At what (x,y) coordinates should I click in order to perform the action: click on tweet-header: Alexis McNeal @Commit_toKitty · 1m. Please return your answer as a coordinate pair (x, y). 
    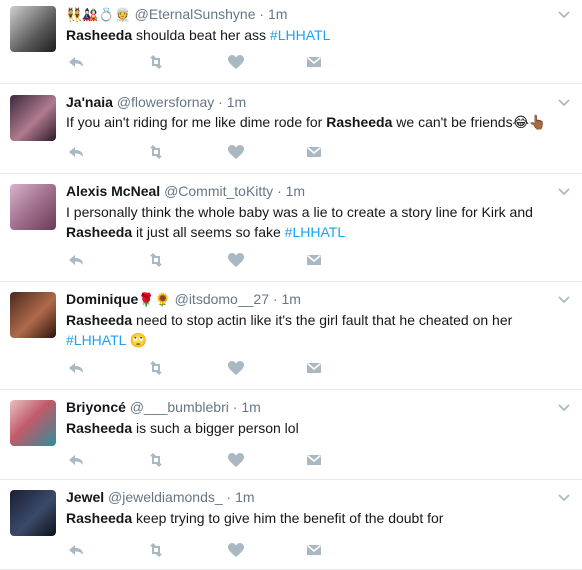
    Looking at the image, I should click on (185, 191).